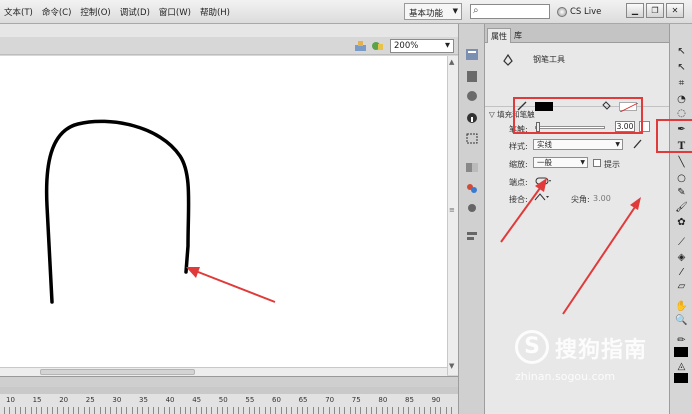  What do you see at coordinates (18, 12) in the screenshot?
I see `menu-text: 文本(T)` at bounding box center [18, 12].